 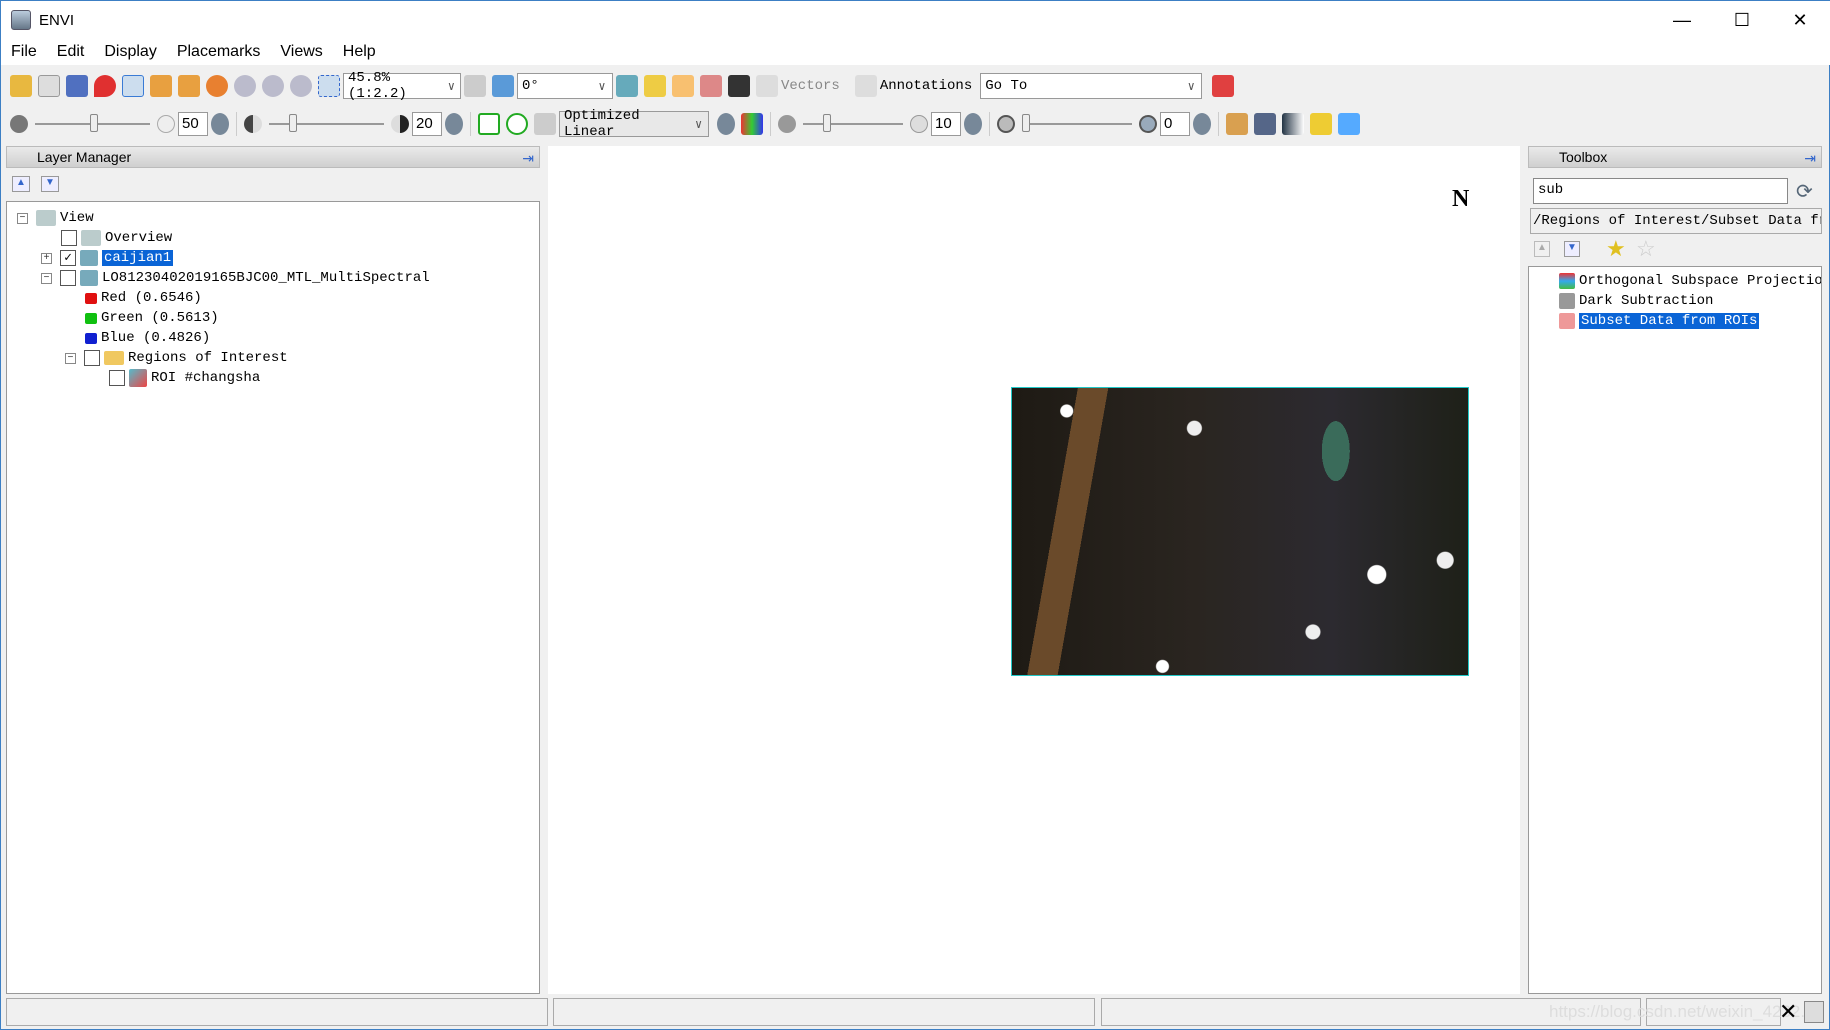 What do you see at coordinates (470, 124) in the screenshot?
I see `separator` at bounding box center [470, 124].